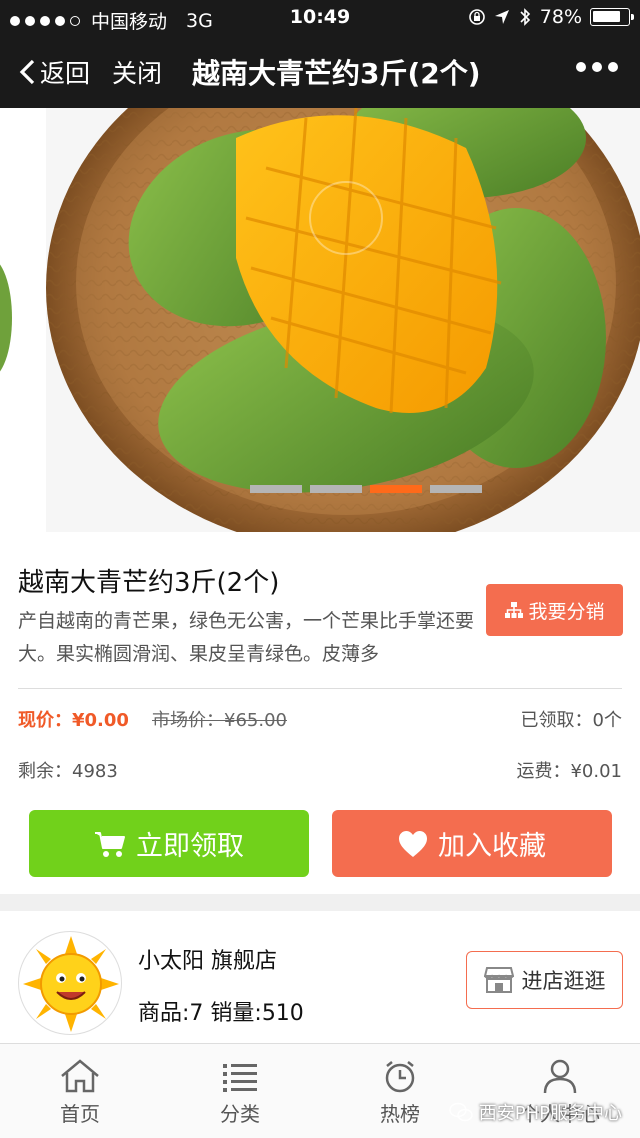  What do you see at coordinates (400, 1077) in the screenshot?
I see `clock-icon` at bounding box center [400, 1077].